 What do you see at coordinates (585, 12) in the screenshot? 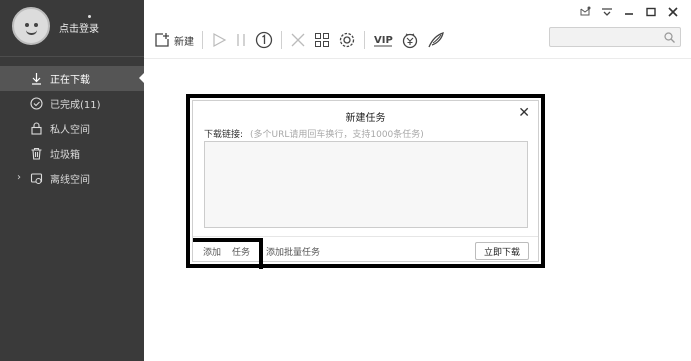
I see `skin-icon` at bounding box center [585, 12].